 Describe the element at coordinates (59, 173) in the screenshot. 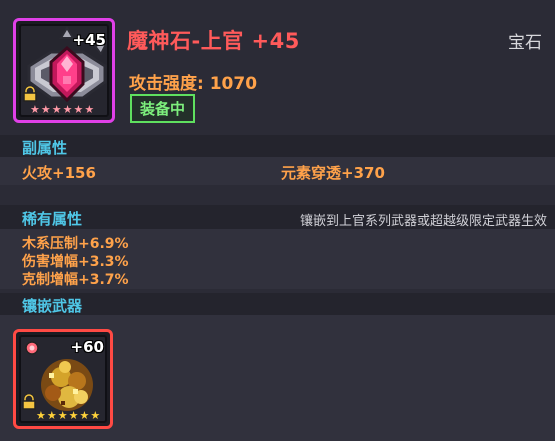

I see `secondary-stat-1: 火攻+156` at that location.